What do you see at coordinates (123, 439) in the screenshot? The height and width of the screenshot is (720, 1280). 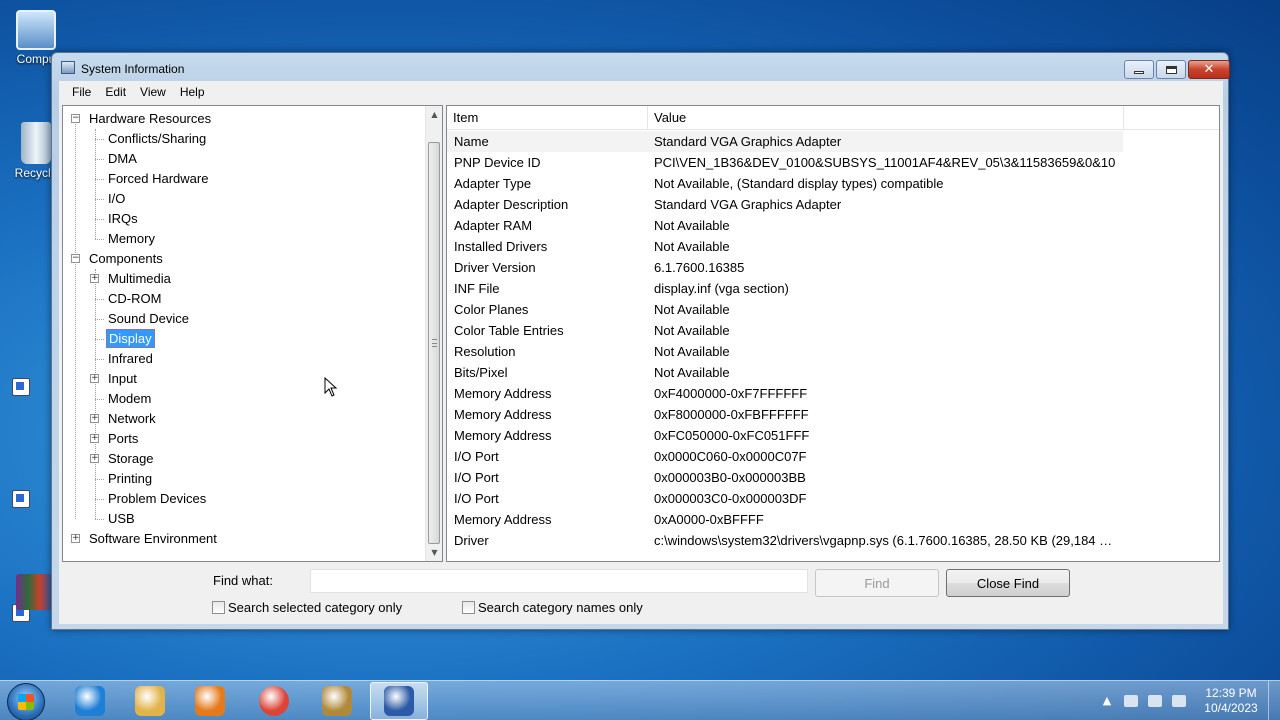 I see `tree-item: Ports` at bounding box center [123, 439].